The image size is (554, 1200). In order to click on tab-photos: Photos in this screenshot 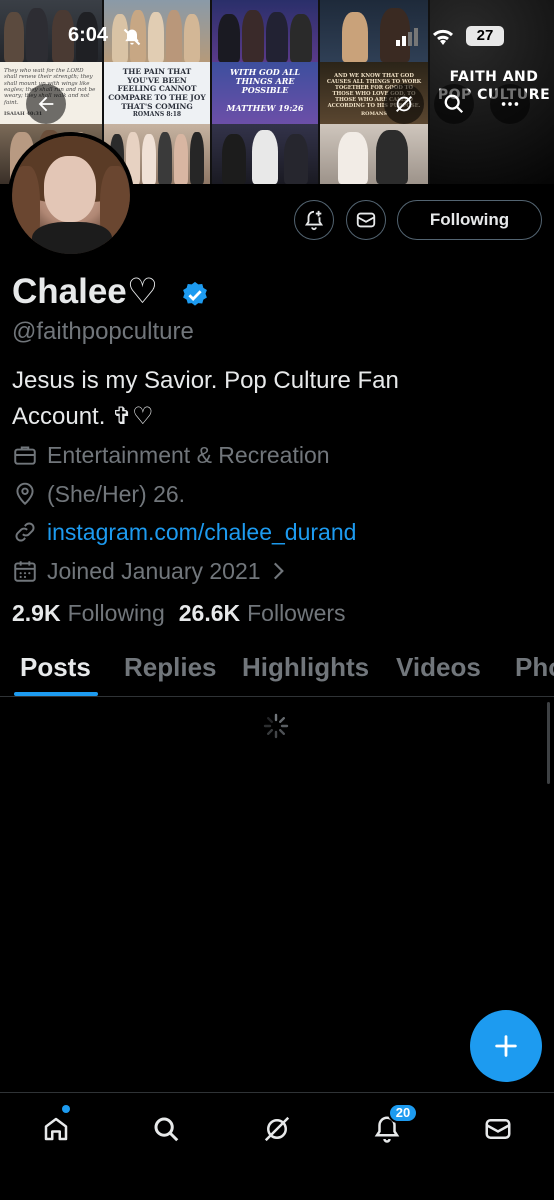, I will do `click(534, 667)`.